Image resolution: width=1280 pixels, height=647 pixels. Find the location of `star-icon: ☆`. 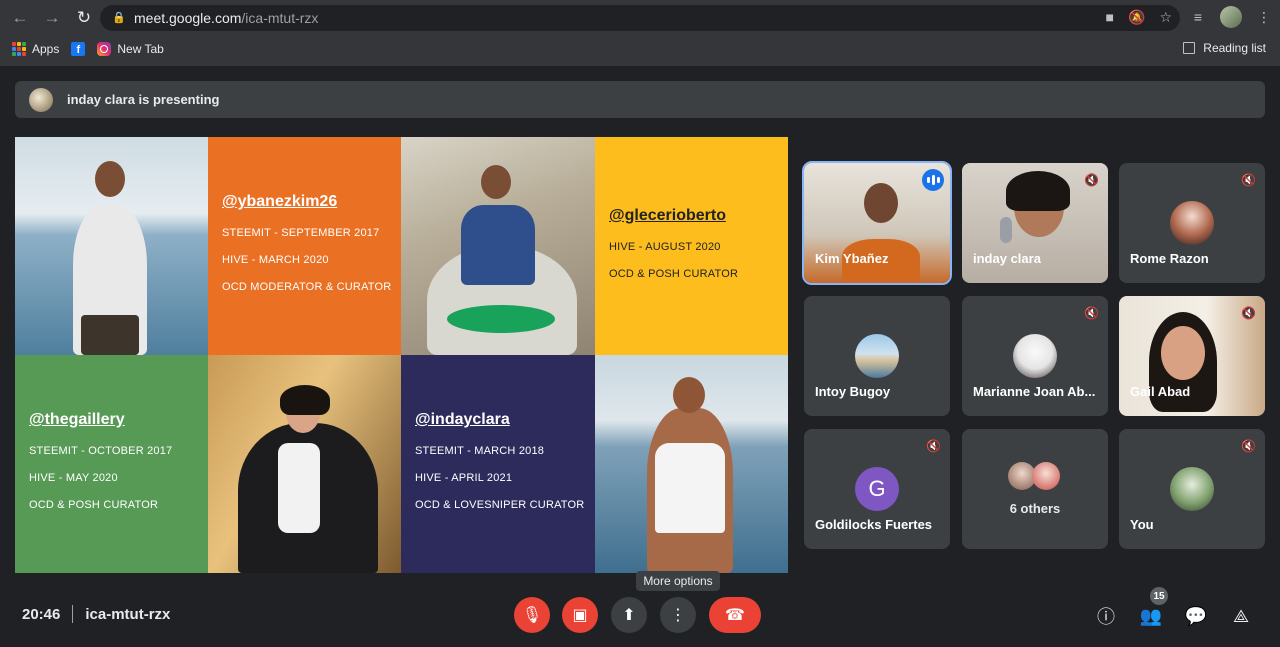

star-icon: ☆ is located at coordinates (1165, 17).